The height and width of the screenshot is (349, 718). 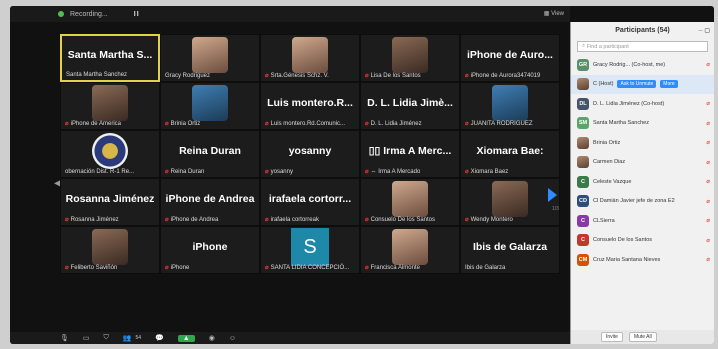 I want to click on participant-row: SM Santa Martha Sanchez ⌀, so click(x=642, y=124).